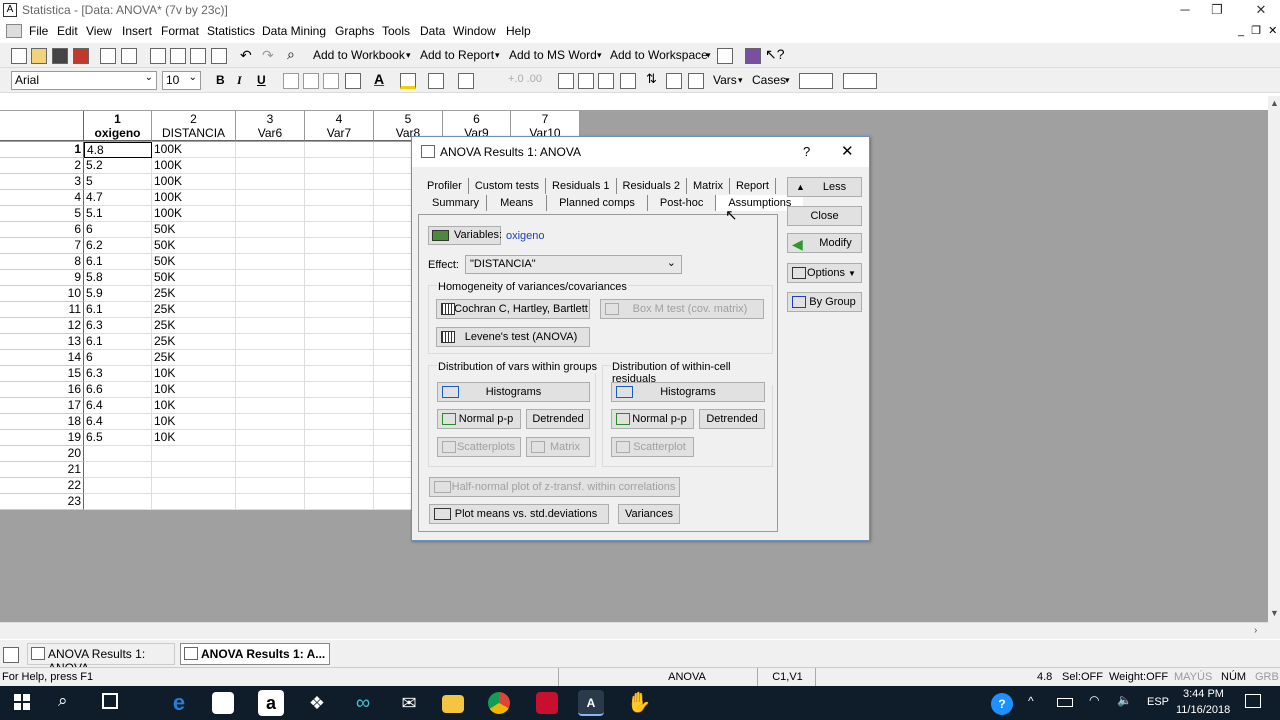 Image resolution: width=1280 pixels, height=720 pixels. Describe the element at coordinates (566, 81) in the screenshot. I see `stats-icon` at that location.